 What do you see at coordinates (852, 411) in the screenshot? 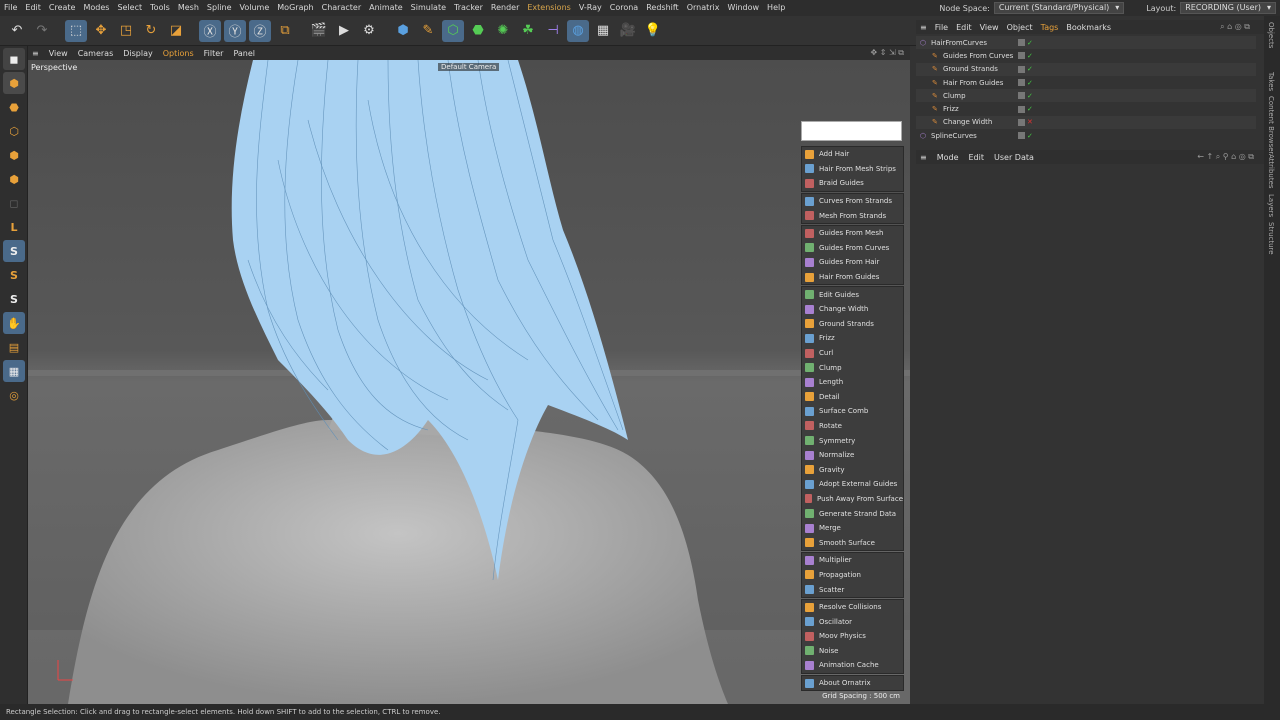
I see `ornatrix-menu-item: Surface Comb` at bounding box center [852, 411].